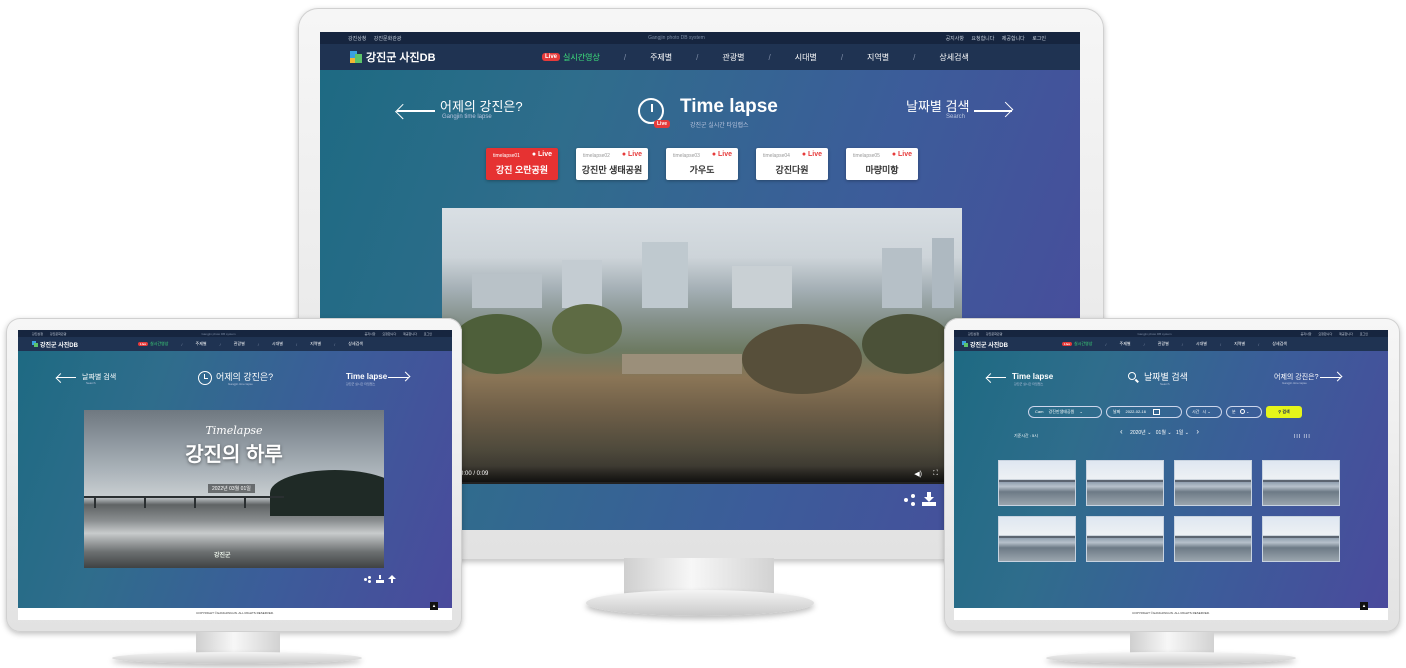 Image resolution: width=1406 pixels, height=668 pixels. I want to click on search-button: ⚲ 검색, so click(1284, 412).